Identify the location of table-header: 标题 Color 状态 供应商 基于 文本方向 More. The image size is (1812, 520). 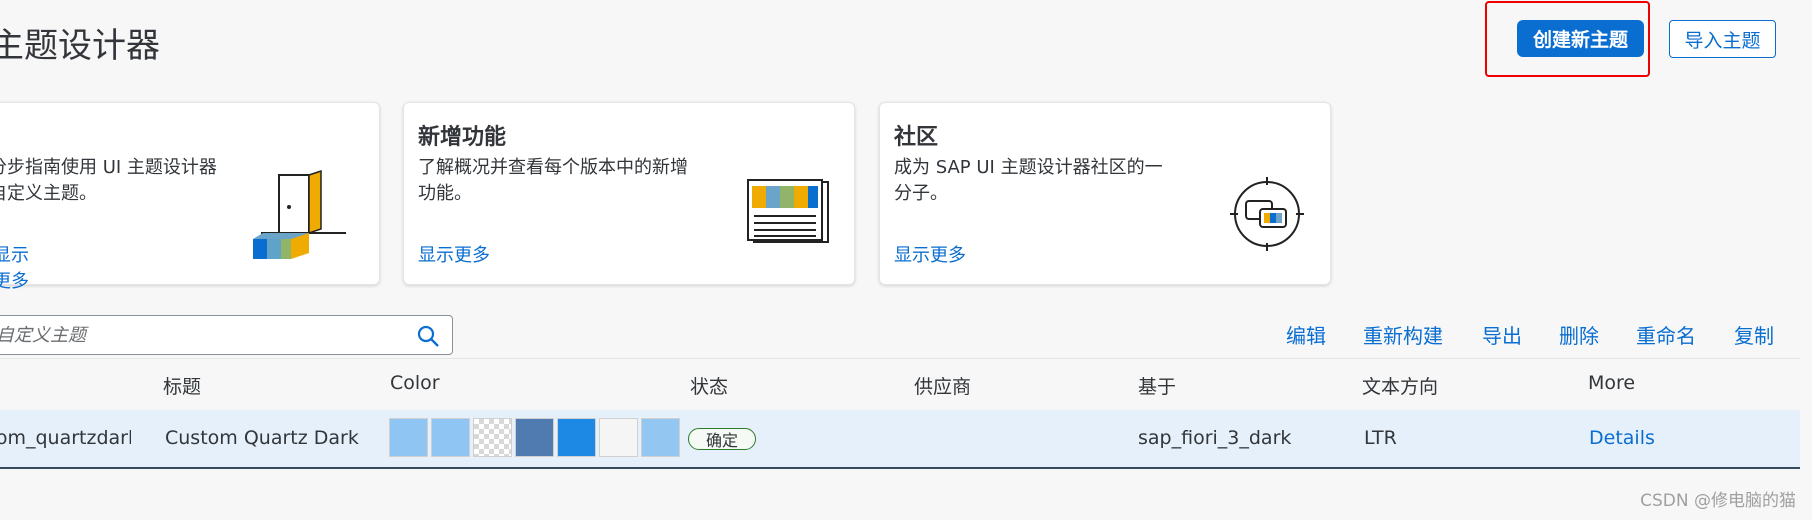
(900, 385).